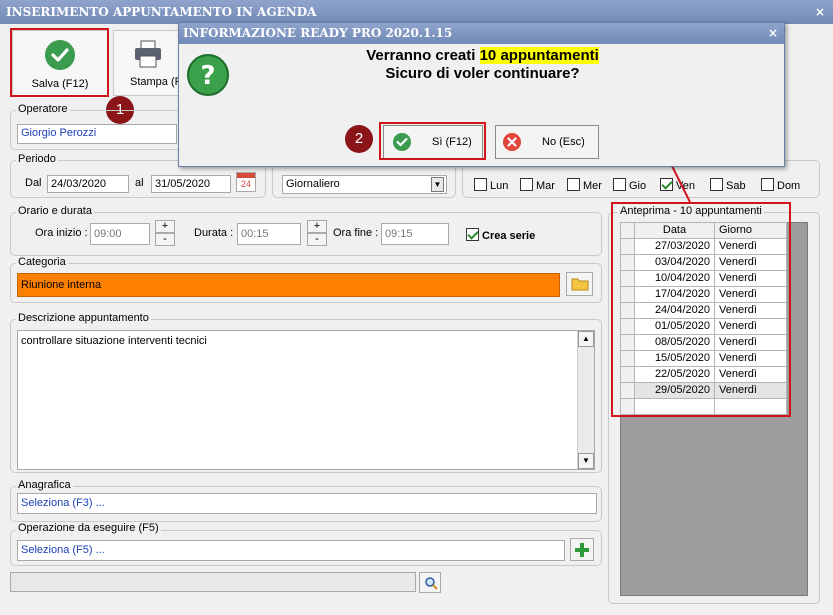  I want to click on anteprima-highlight-box, so click(701, 309).